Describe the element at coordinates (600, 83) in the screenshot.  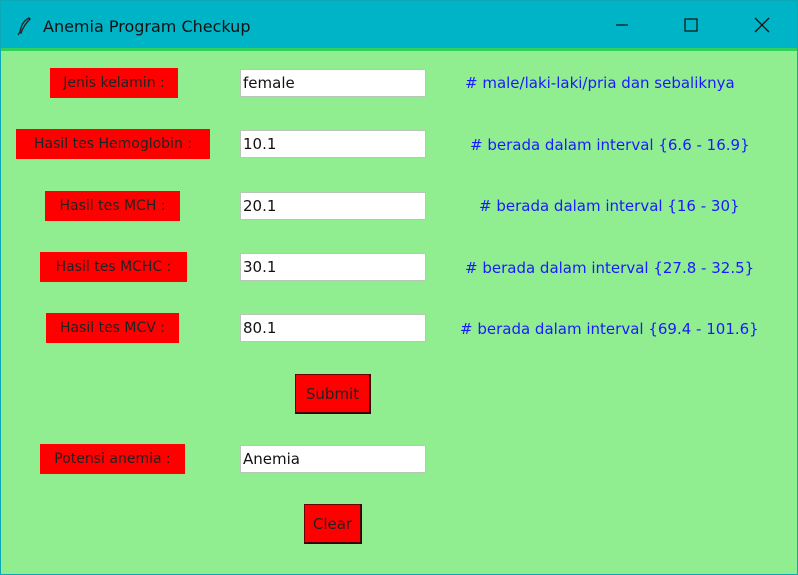
I see `hint-jenis-kelamin: # male/laki-laki/pria dan sebaliknya` at that location.